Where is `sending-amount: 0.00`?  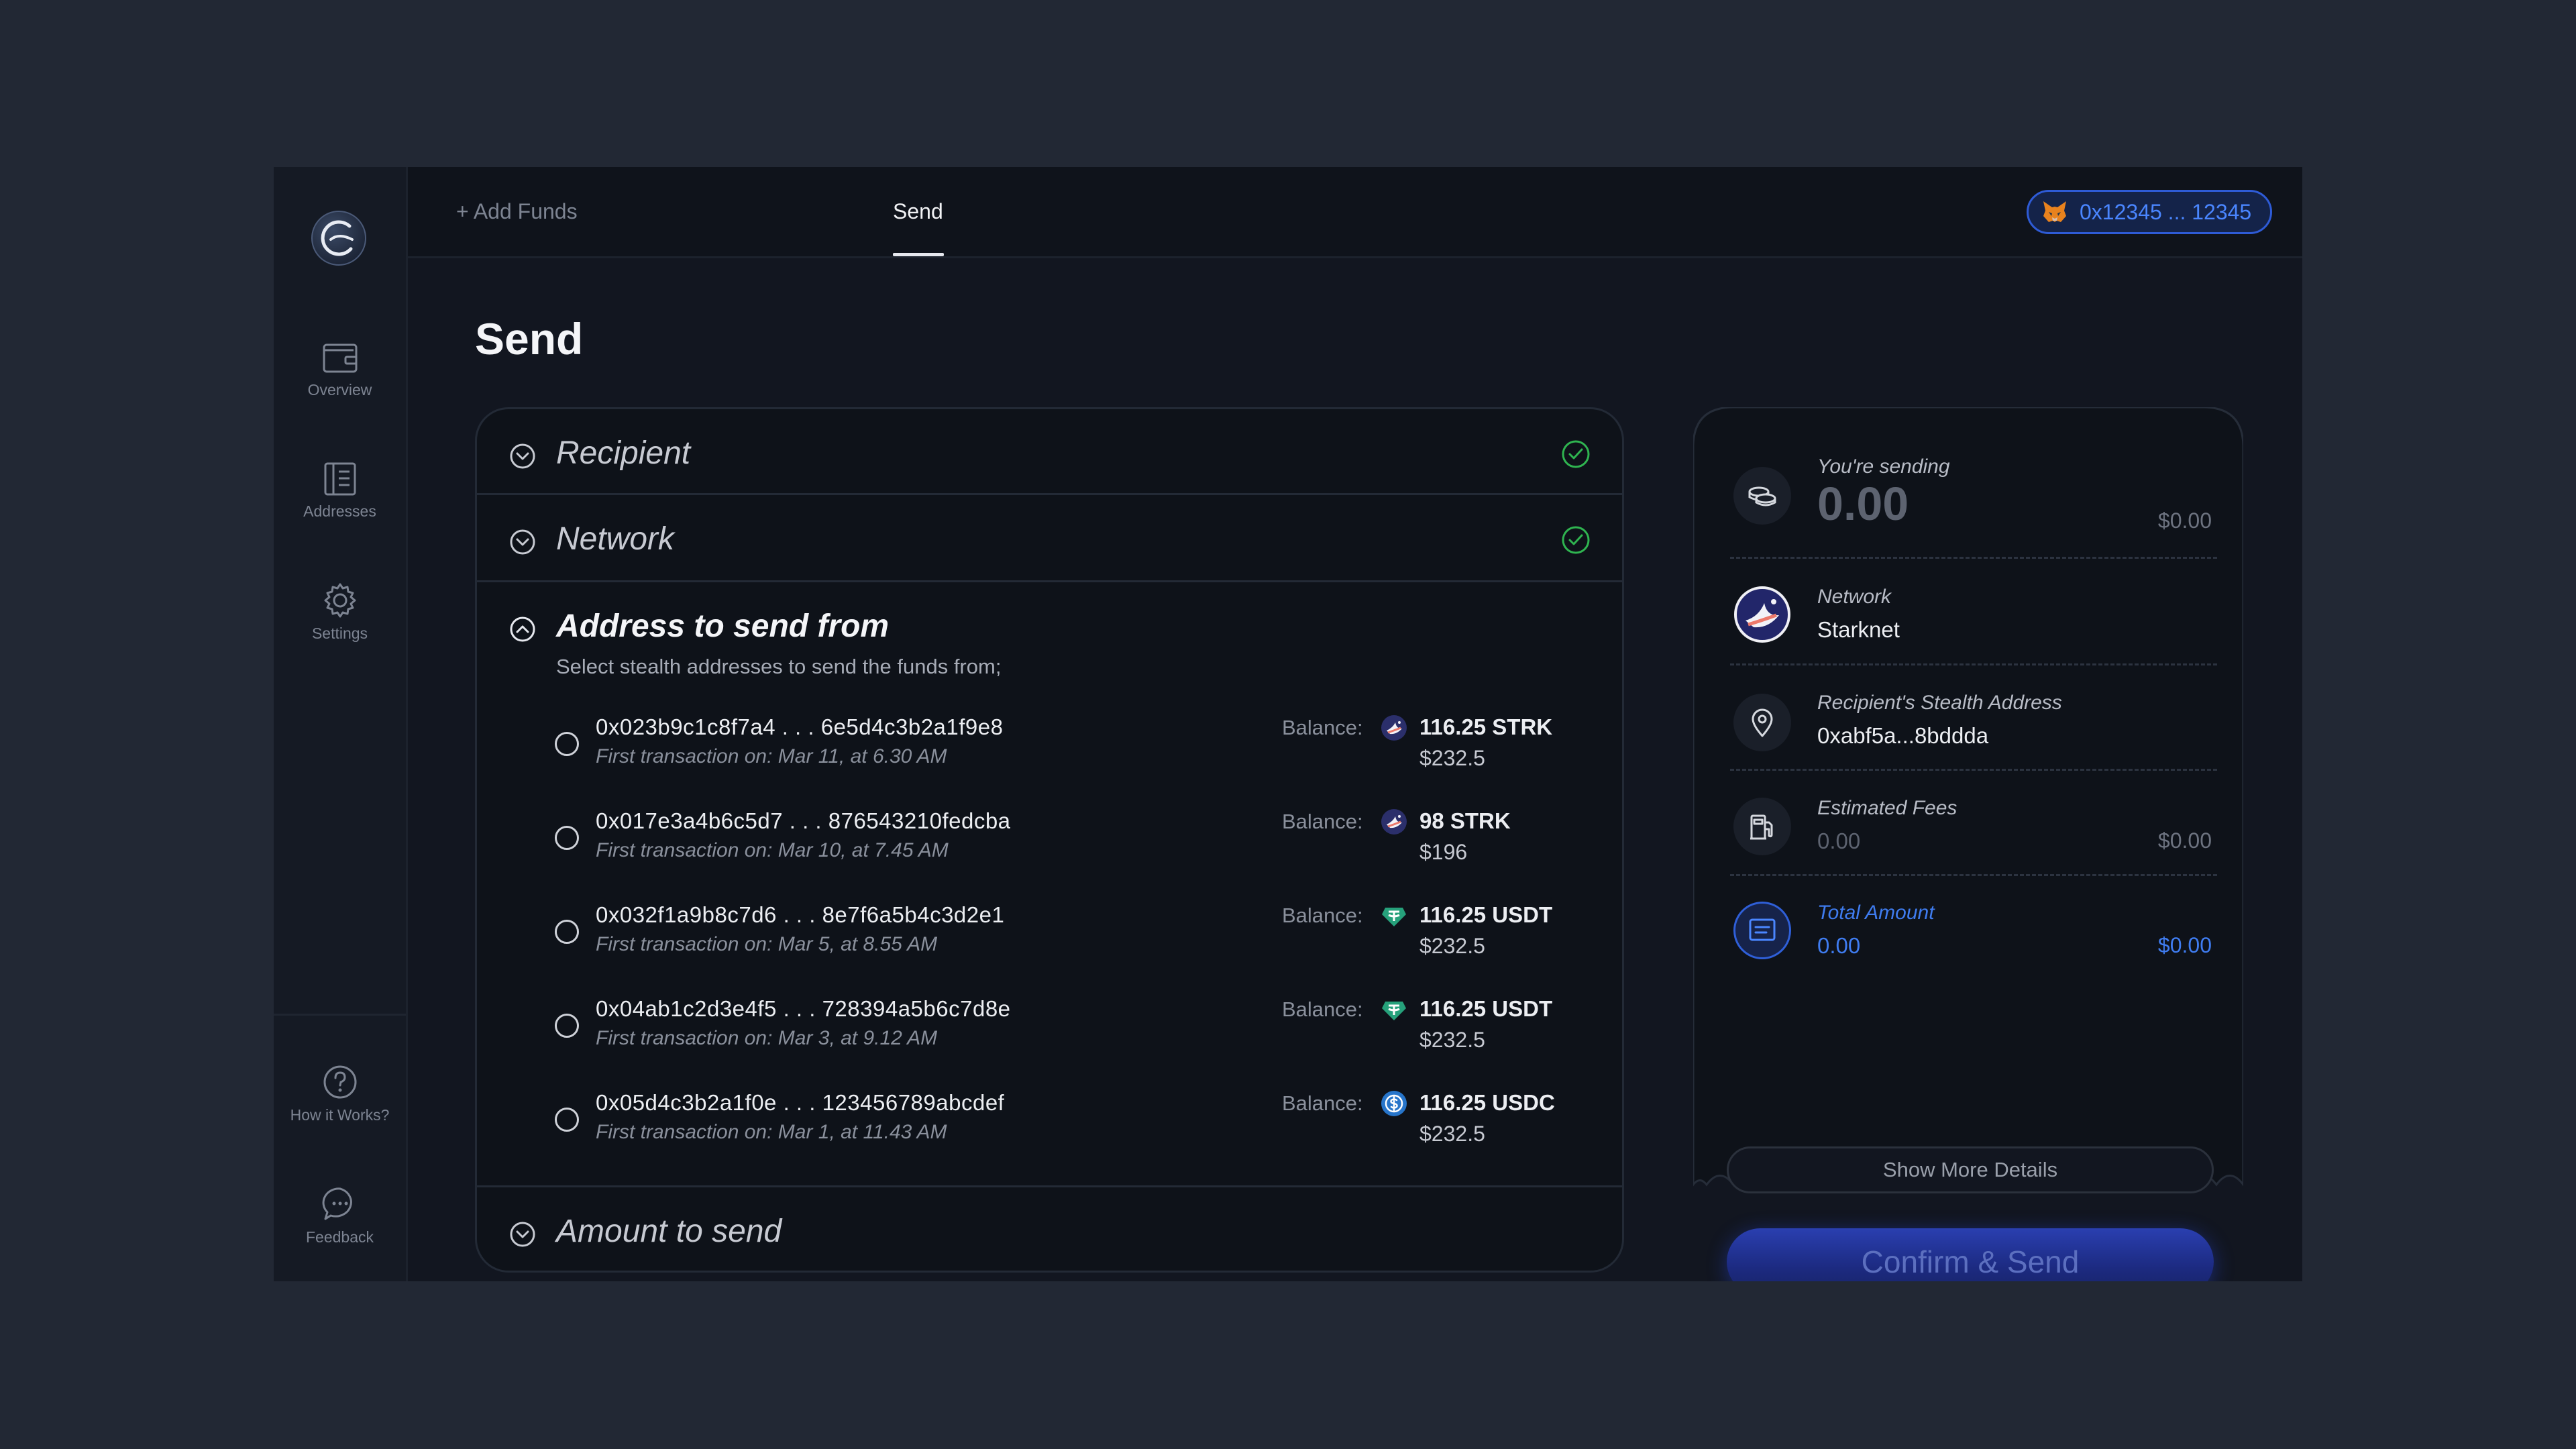 sending-amount: 0.00 is located at coordinates (1863, 504).